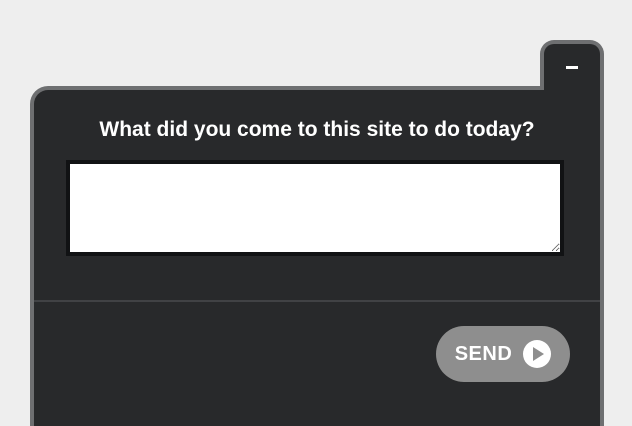  What do you see at coordinates (537, 354) in the screenshot?
I see `play-circle-icon` at bounding box center [537, 354].